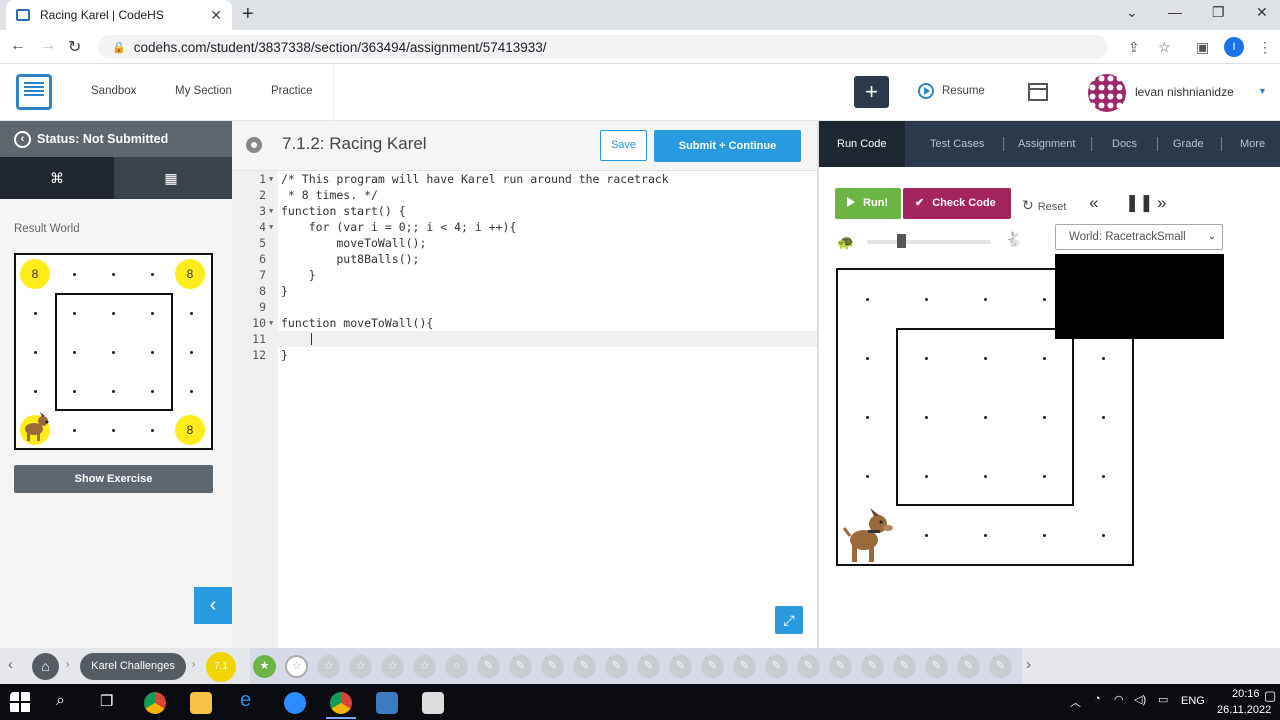  Describe the element at coordinates (1028, 664) in the screenshot. I see `chevron-right-icon: ›` at that location.